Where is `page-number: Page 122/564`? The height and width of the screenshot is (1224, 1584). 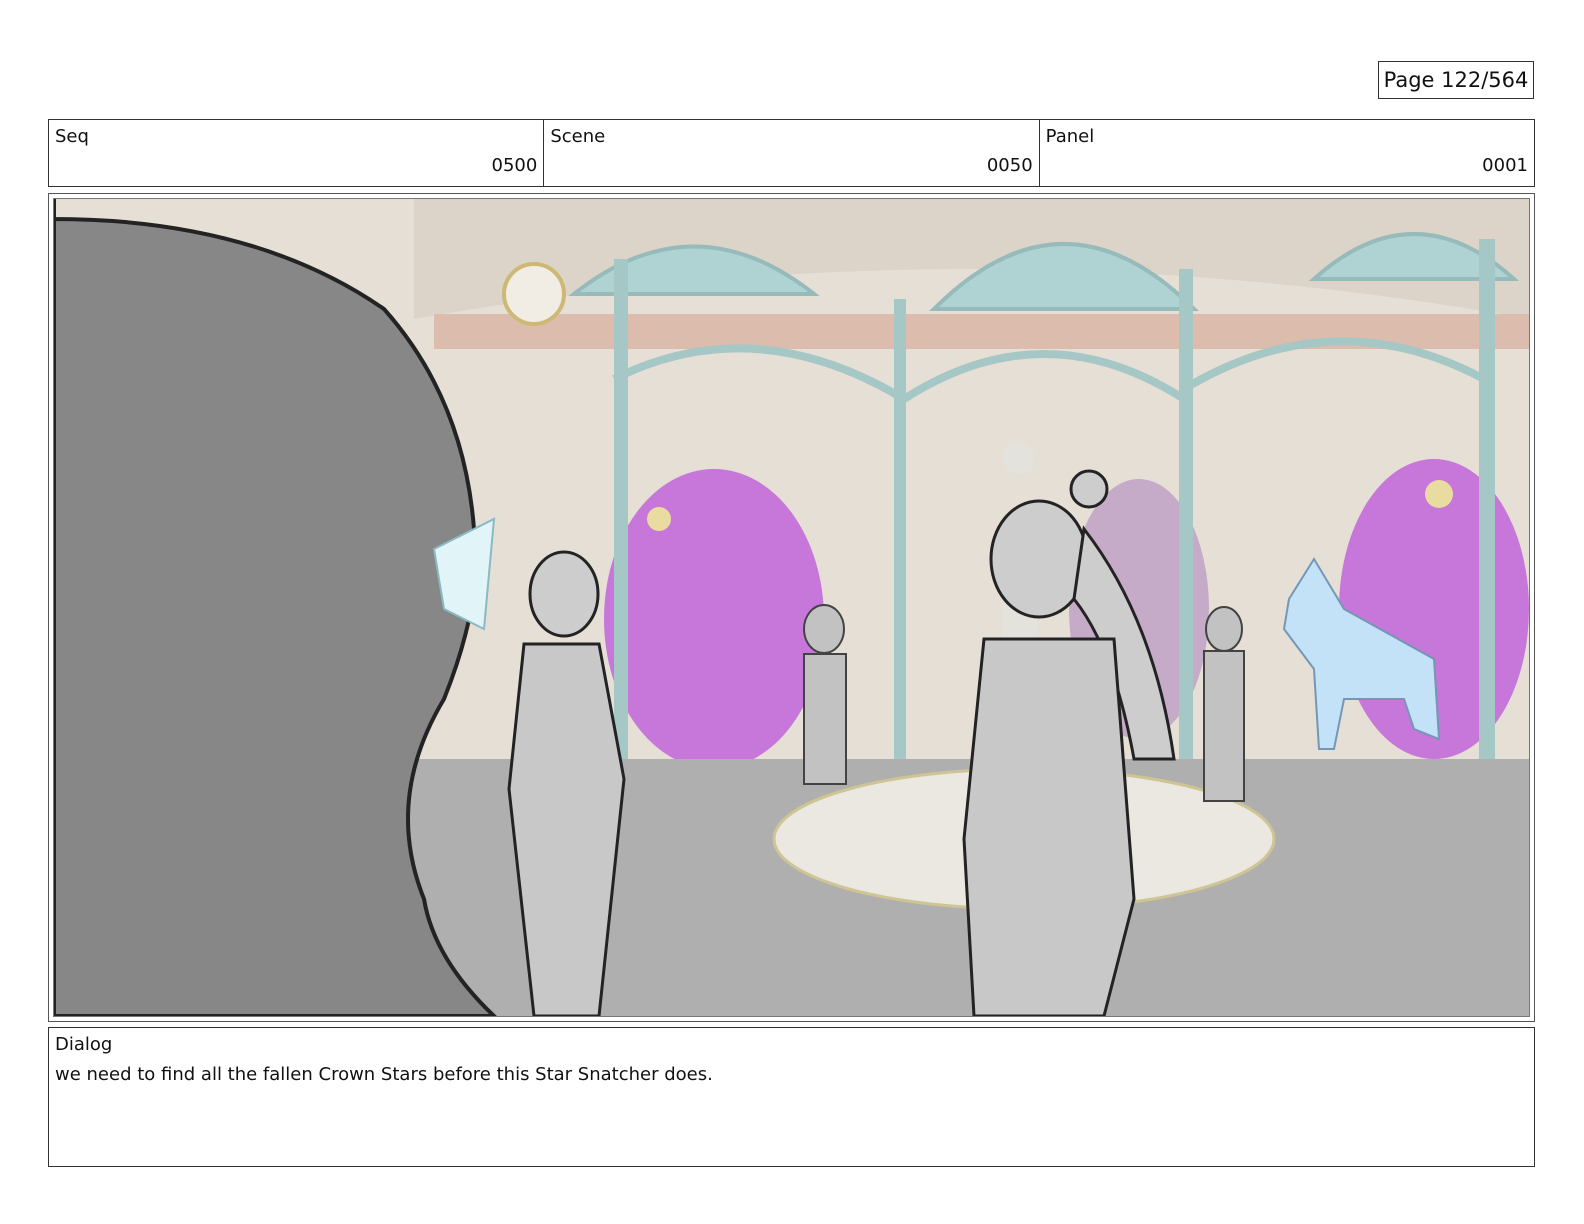 page-number: Page 122/564 is located at coordinates (1456, 80).